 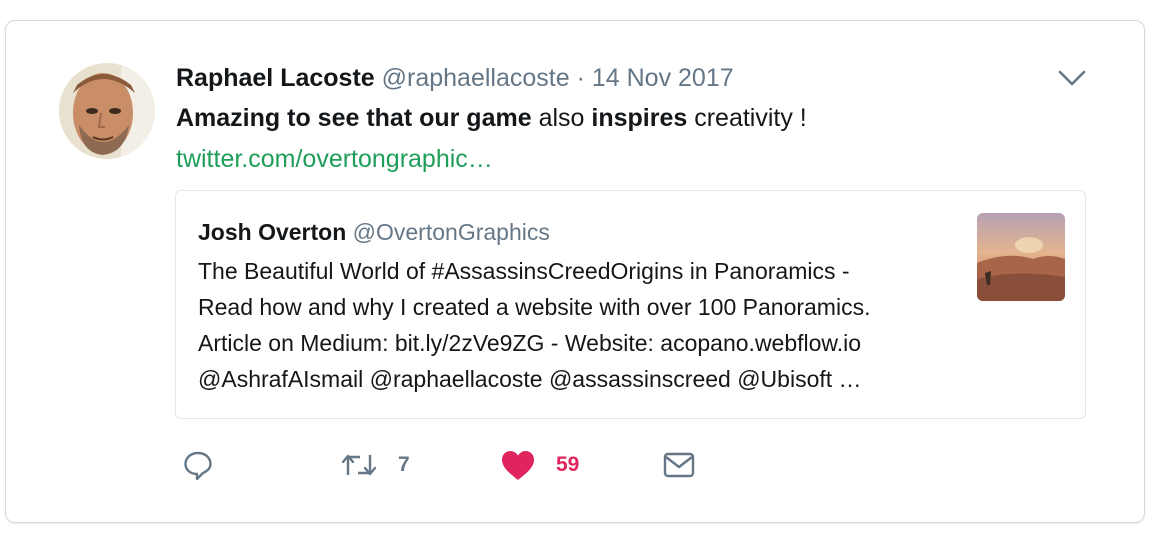 What do you see at coordinates (404, 464) in the screenshot?
I see `retweet-count: 7` at bounding box center [404, 464].